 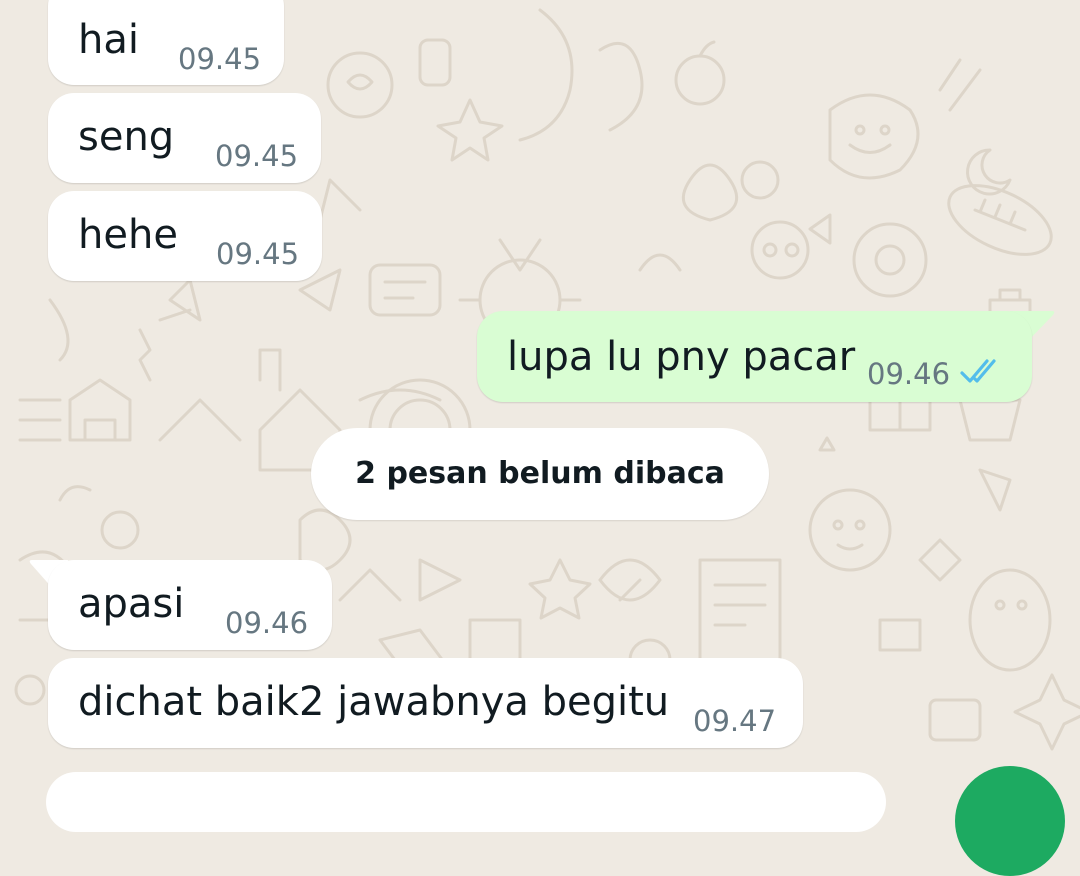 I want to click on message-input-bar, so click(x=466, y=802).